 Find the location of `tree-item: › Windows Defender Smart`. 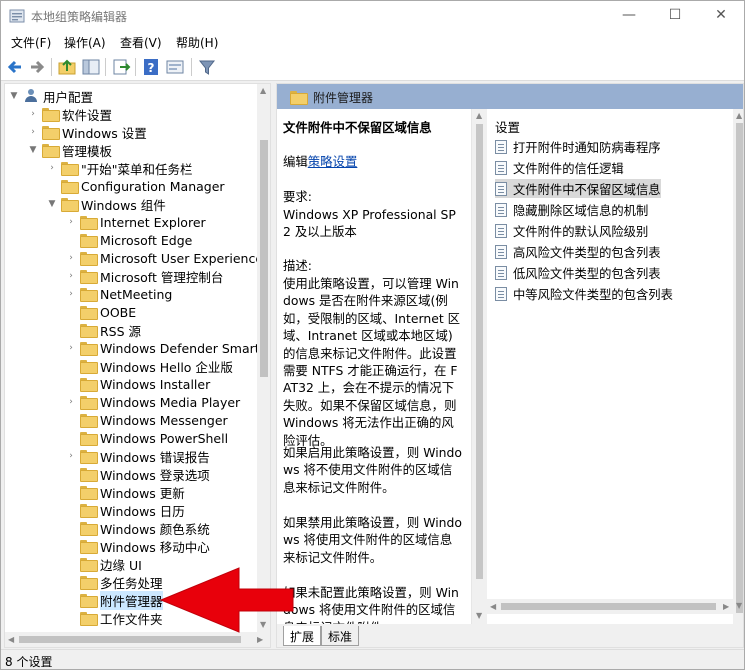

tree-item: › Windows Defender Smart is located at coordinates (162, 348).